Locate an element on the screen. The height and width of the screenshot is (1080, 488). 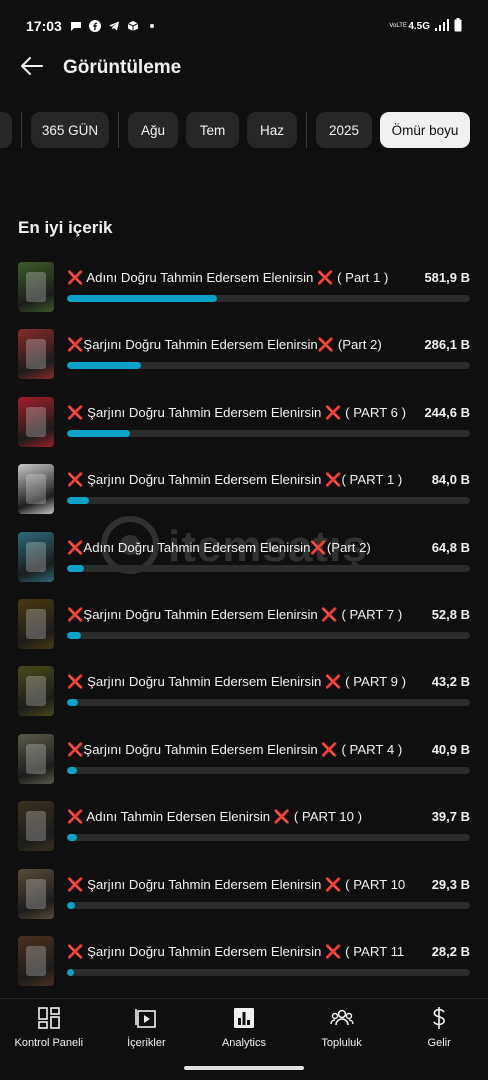
content-title-suffix: ( PART 6 ) is located at coordinates (373, 412).